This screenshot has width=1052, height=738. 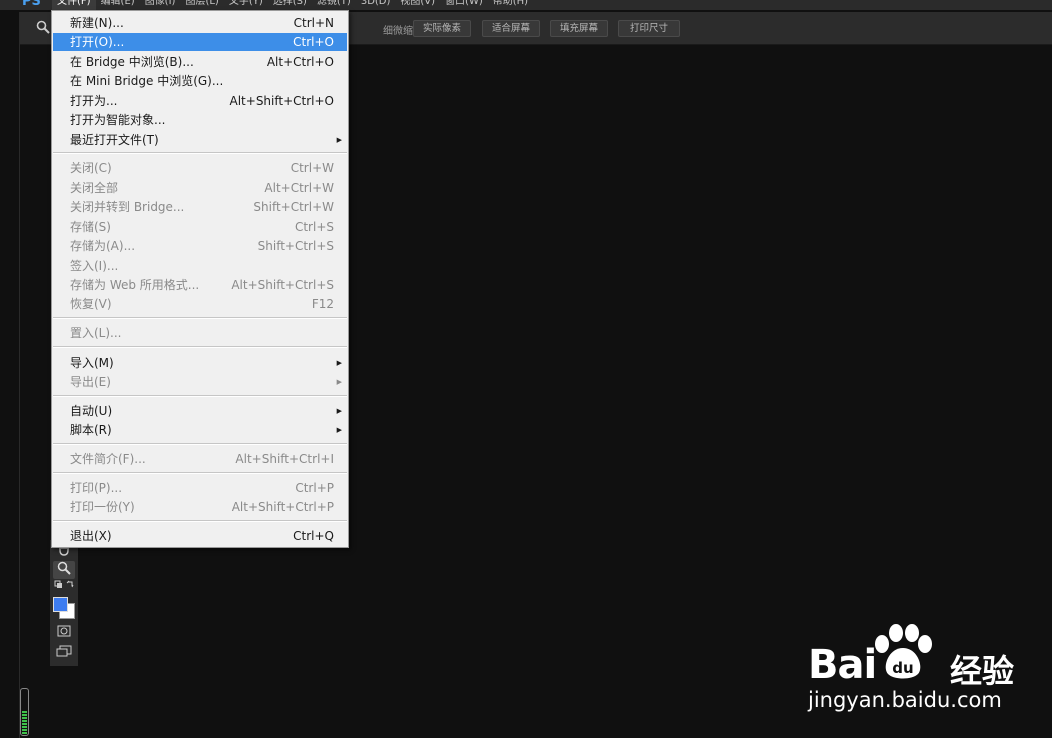 What do you see at coordinates (200, 23) in the screenshot?
I see `menu-item-new: 新建(N)... Ctrl+N` at bounding box center [200, 23].